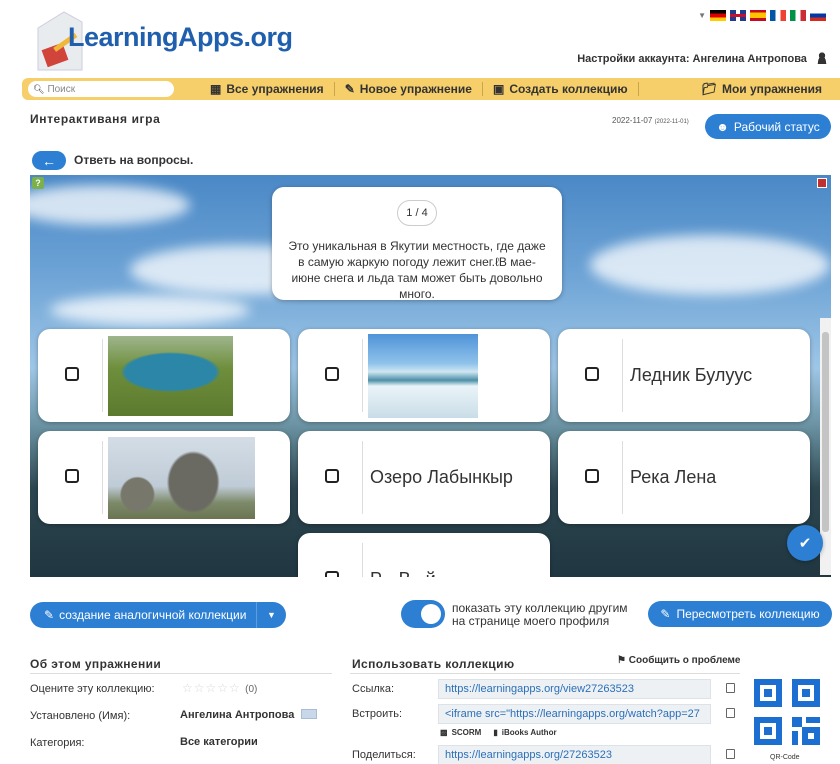  I want to click on task-title: Ответь на вопросы., so click(134, 160).